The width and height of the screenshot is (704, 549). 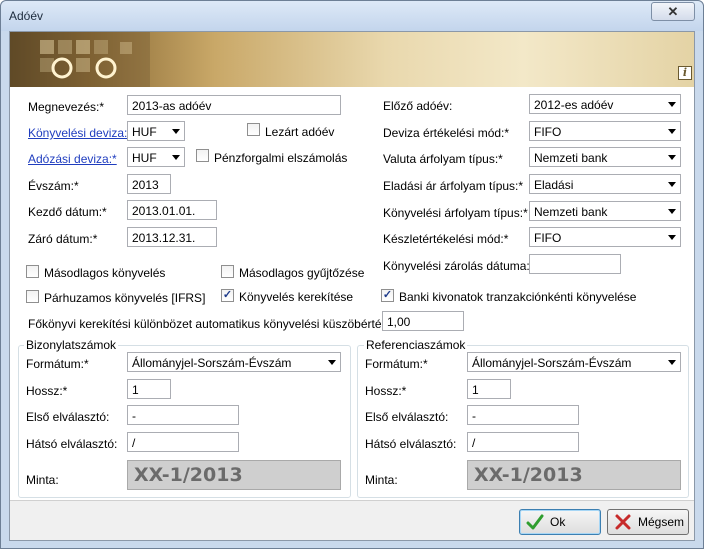 What do you see at coordinates (443, 159) in the screenshot?
I see `valuta-arfolyam-label: Valuta árfolyam típus:*` at bounding box center [443, 159].